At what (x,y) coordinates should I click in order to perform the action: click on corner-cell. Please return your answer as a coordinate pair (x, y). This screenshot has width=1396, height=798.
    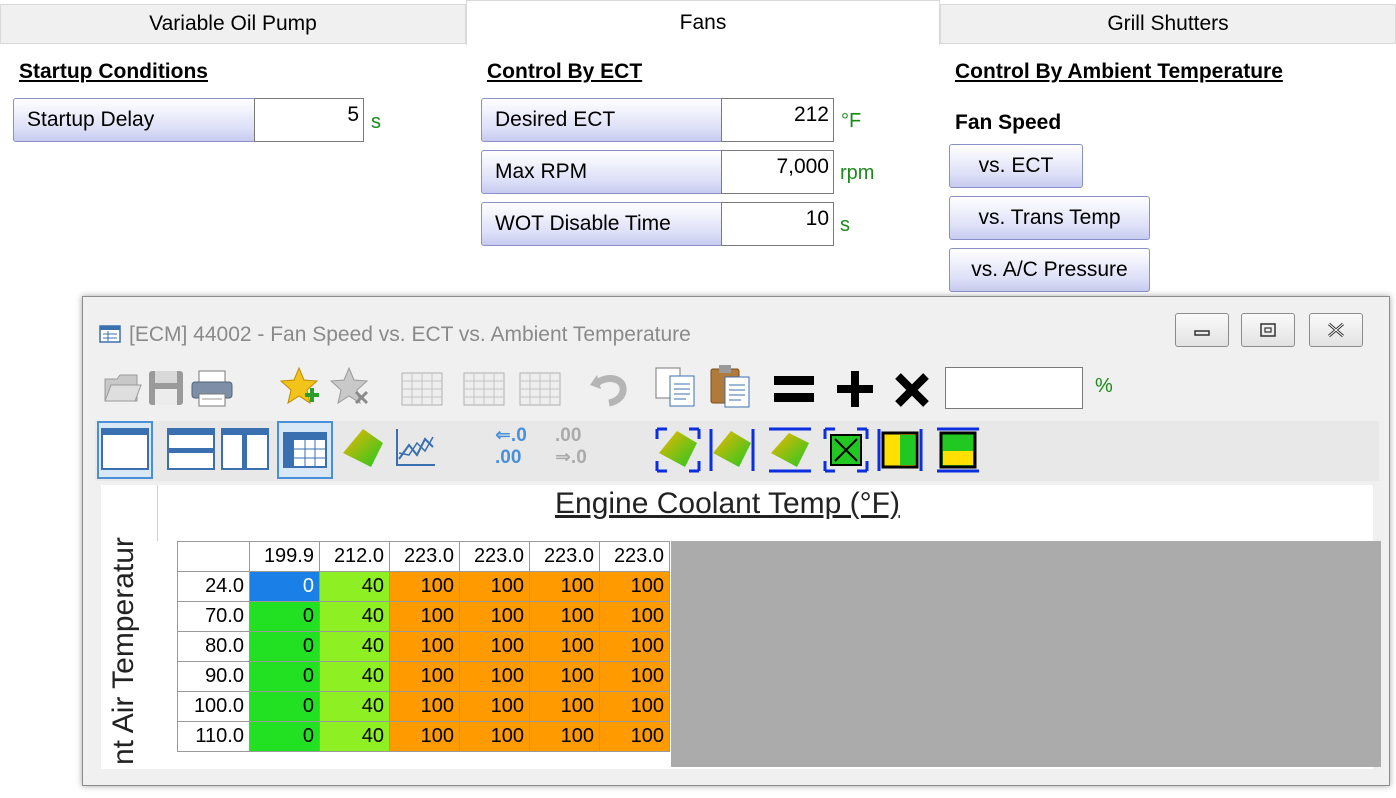
    Looking at the image, I should click on (213, 556).